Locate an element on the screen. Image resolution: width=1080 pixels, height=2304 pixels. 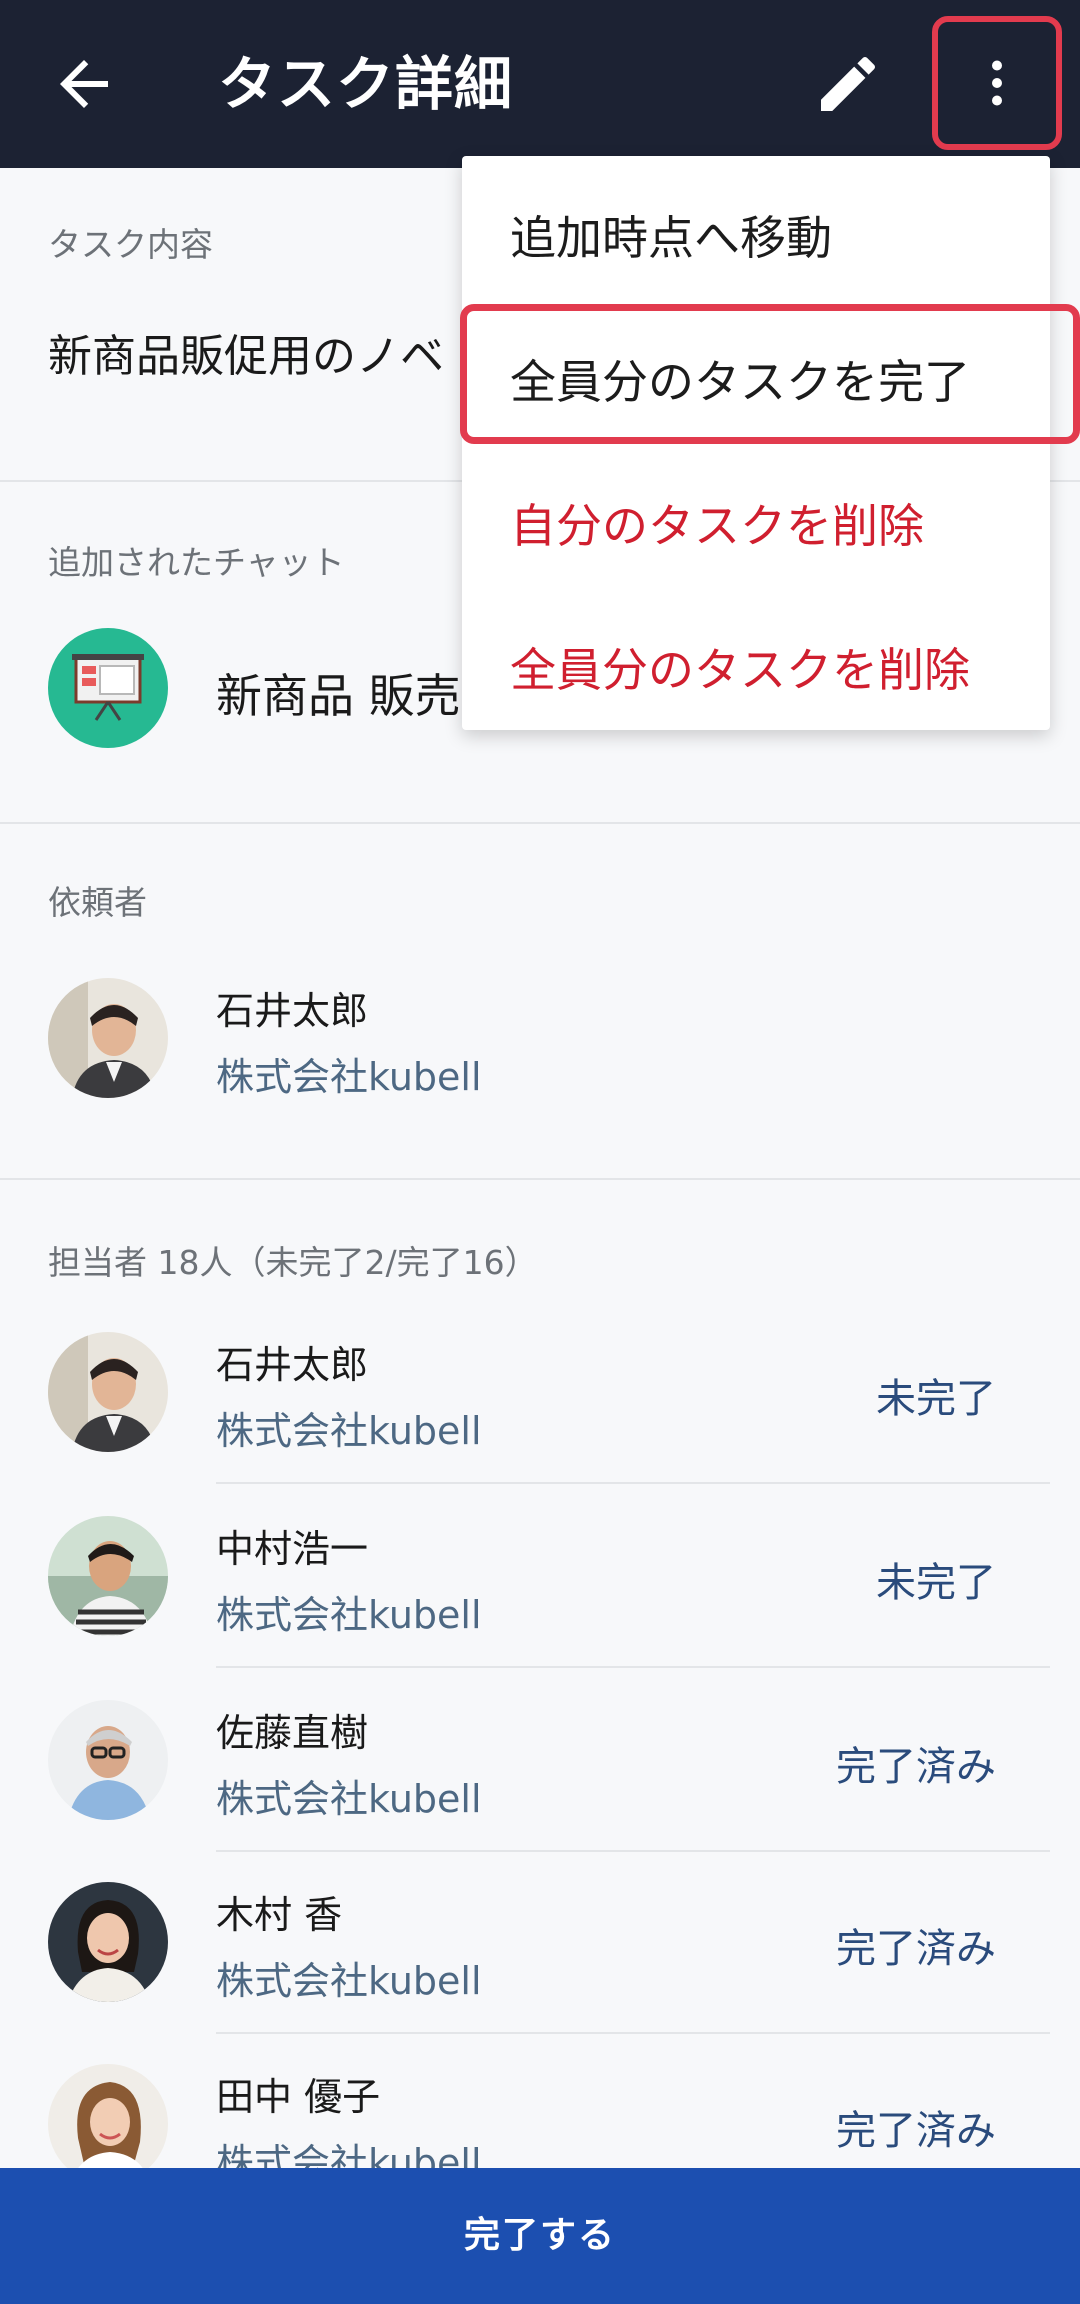
back-button is located at coordinates (84, 84).